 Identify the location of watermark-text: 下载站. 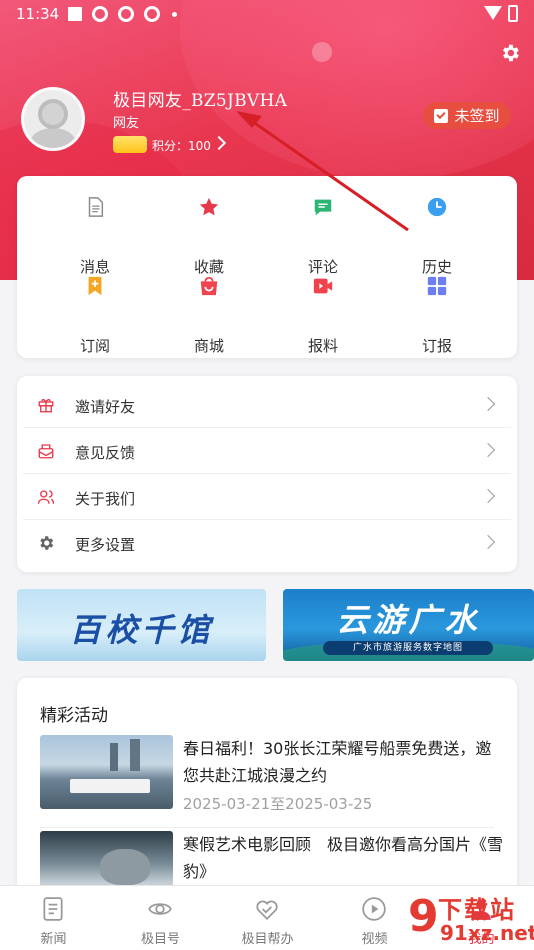
(477, 910).